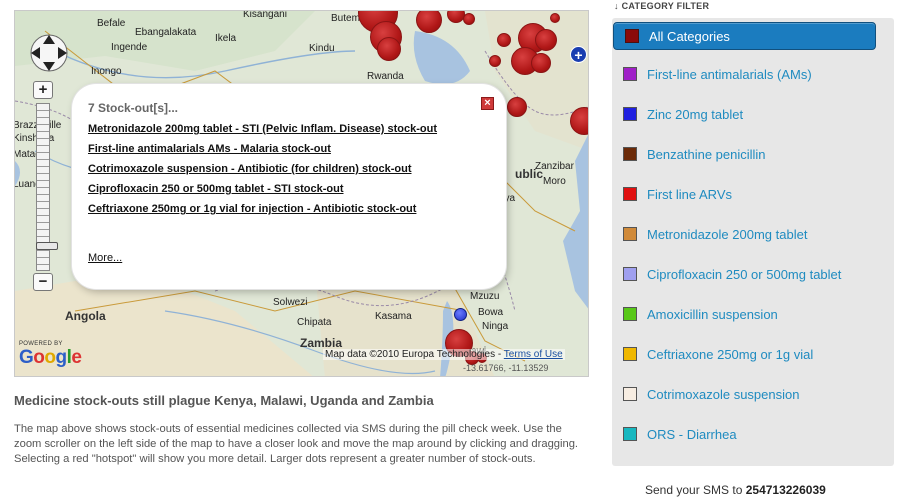 The width and height of the screenshot is (910, 498). Describe the element at coordinates (723, 394) in the screenshot. I see `category-label: Cotrimoxazole suspension` at that location.